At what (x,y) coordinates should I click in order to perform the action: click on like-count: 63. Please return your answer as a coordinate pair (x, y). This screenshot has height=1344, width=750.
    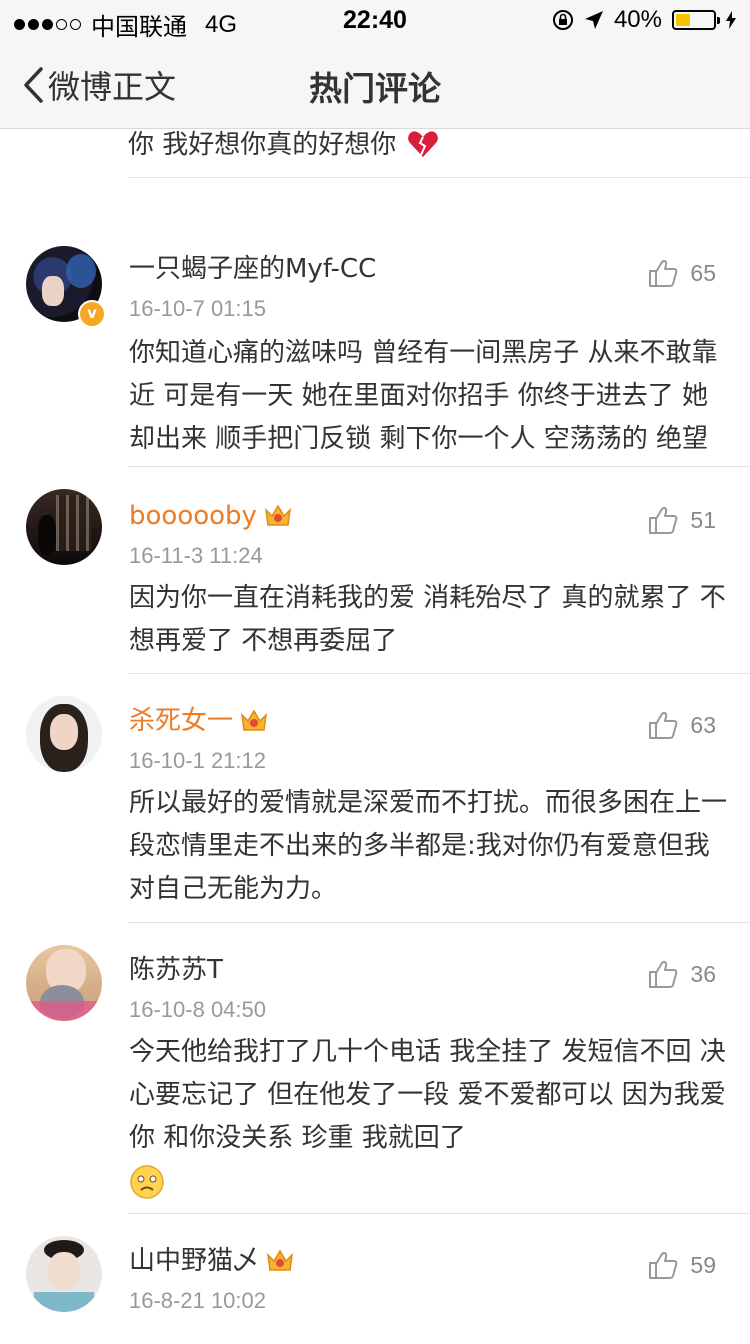
    Looking at the image, I should click on (703, 724).